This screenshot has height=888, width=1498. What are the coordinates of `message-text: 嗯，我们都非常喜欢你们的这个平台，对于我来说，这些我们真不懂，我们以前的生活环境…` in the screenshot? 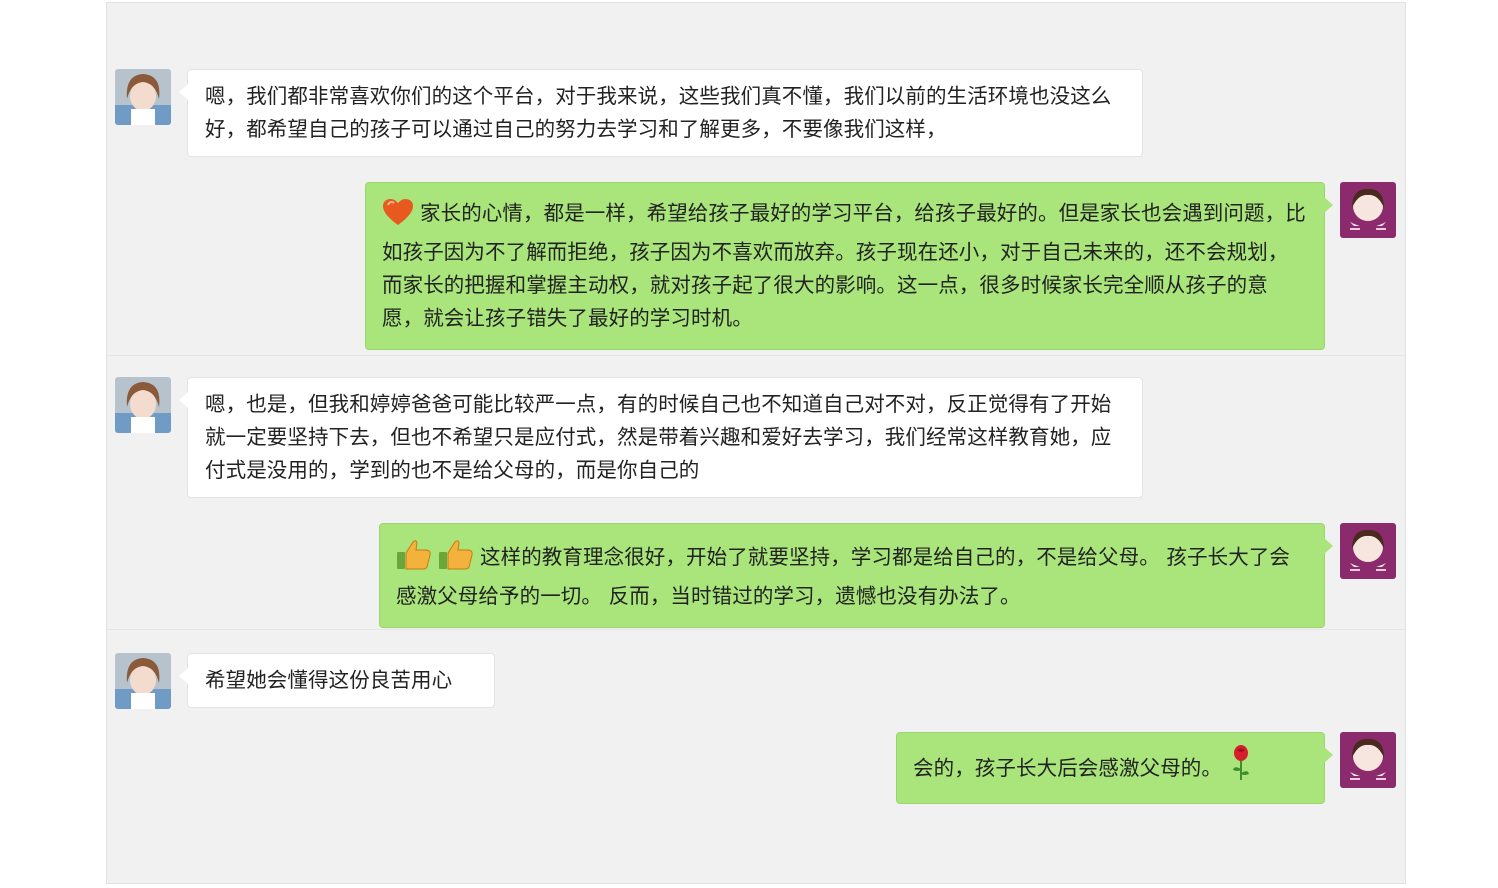 It's located at (658, 112).